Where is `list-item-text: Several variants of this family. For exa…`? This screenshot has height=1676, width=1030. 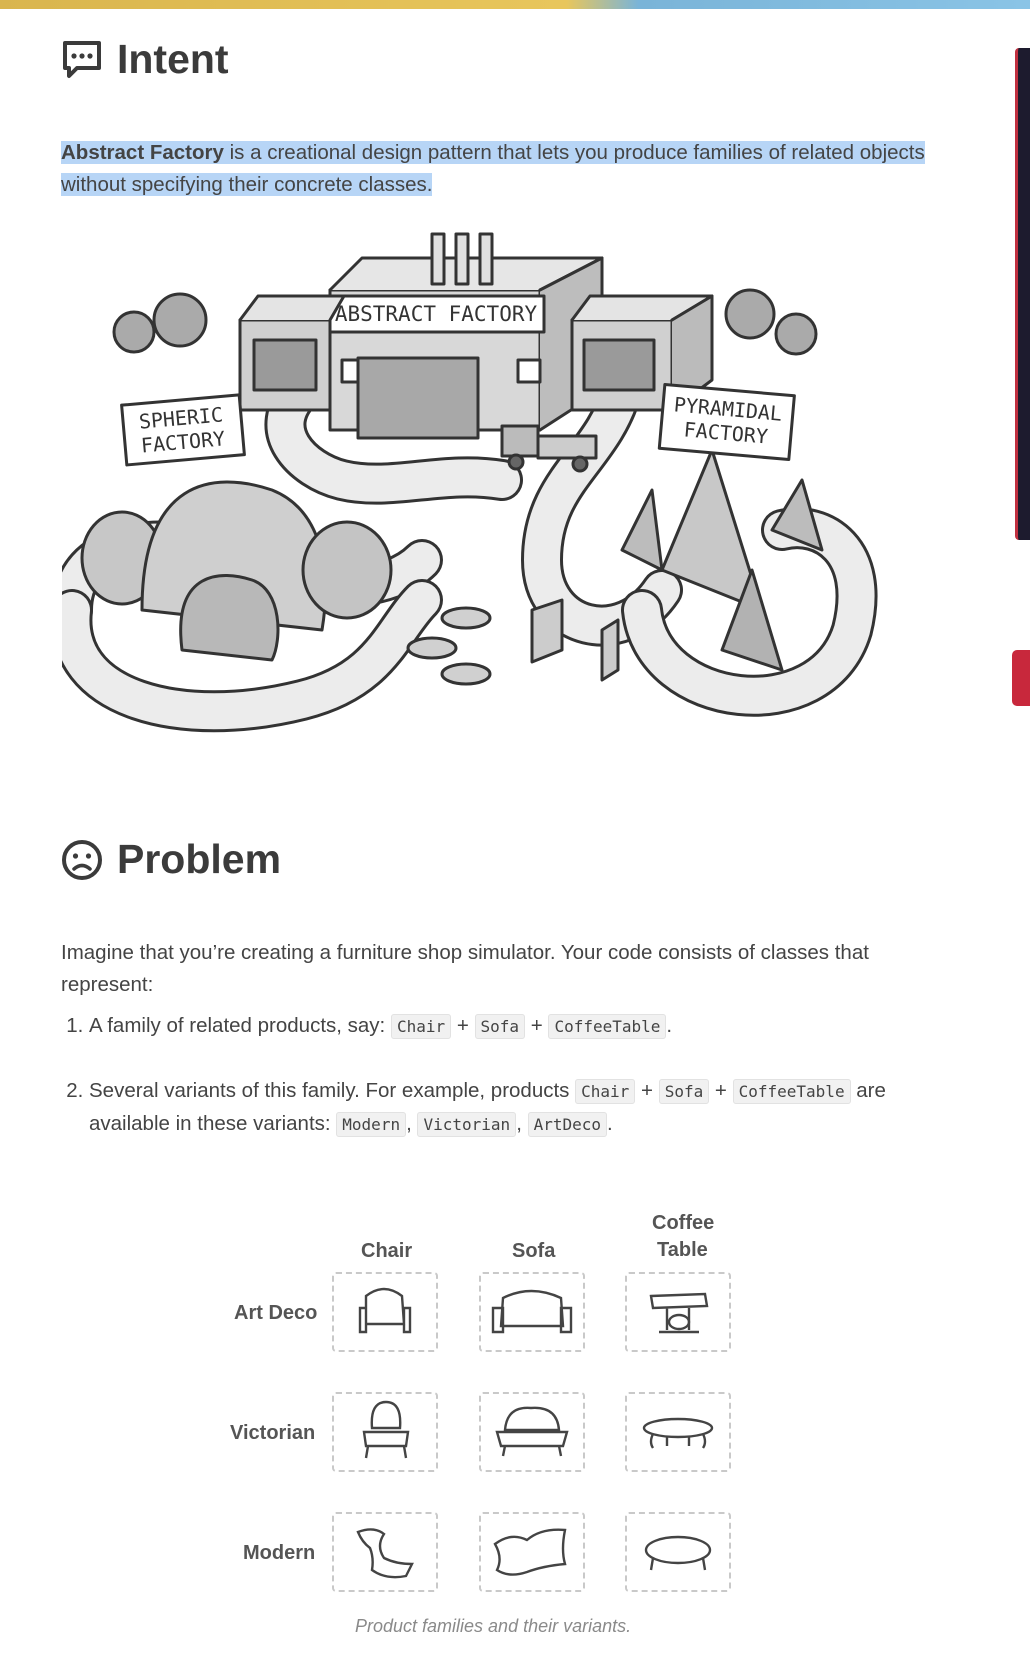
list-item-text: Several variants of this family. For exa… is located at coordinates (332, 1090).